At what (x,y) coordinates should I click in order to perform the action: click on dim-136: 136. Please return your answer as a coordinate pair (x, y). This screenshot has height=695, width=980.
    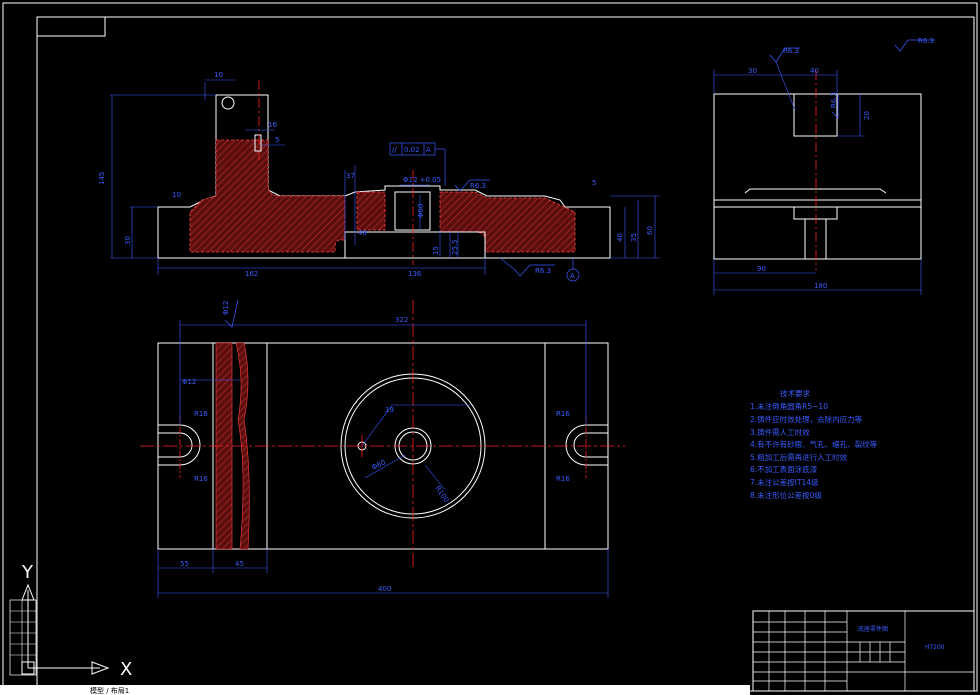
    Looking at the image, I should click on (415, 274).